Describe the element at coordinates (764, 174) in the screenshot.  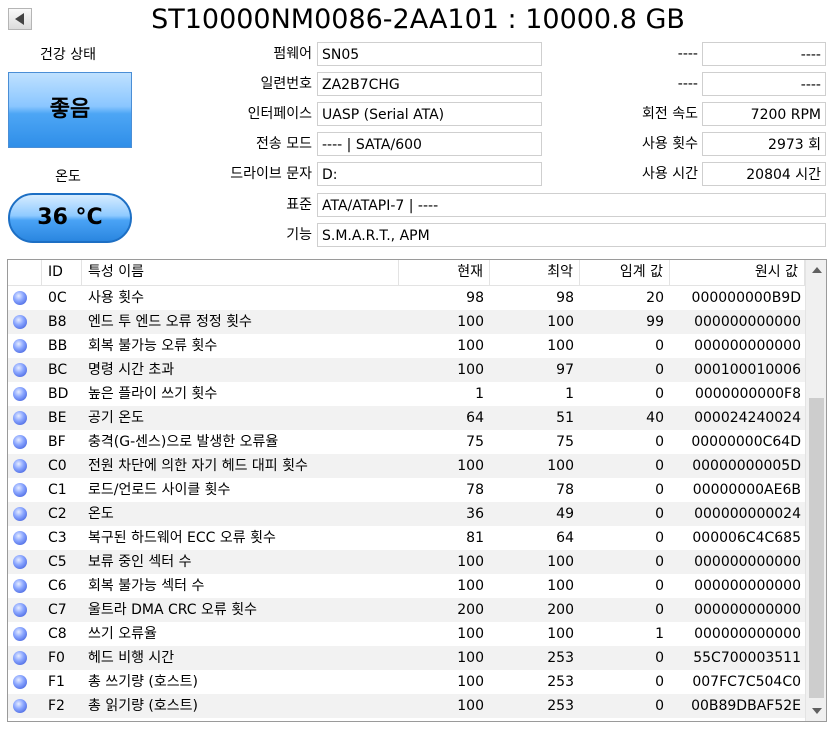
I see `power-on-hours-field: 20804 시간` at that location.